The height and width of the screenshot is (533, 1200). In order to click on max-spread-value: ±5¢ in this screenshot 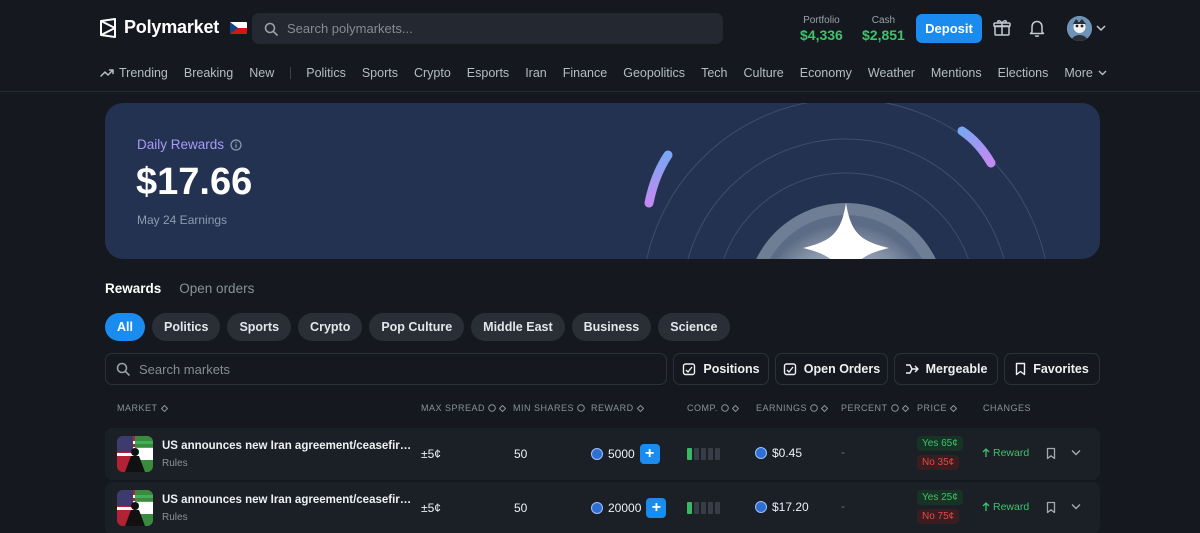, I will do `click(431, 454)`.